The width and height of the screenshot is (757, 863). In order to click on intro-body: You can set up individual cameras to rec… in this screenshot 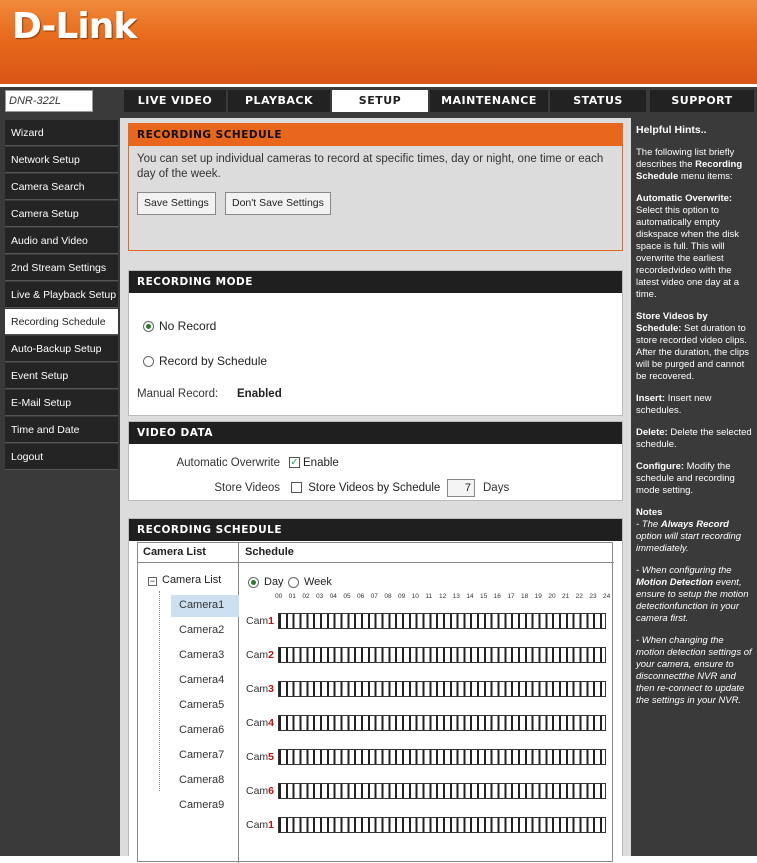, I will do `click(375, 198)`.